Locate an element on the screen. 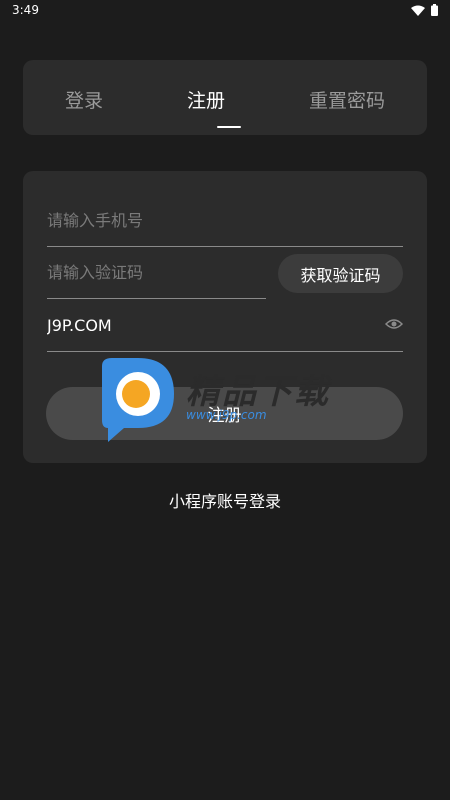 Image resolution: width=450 pixels, height=800 pixels. phone-input is located at coordinates (225, 220).